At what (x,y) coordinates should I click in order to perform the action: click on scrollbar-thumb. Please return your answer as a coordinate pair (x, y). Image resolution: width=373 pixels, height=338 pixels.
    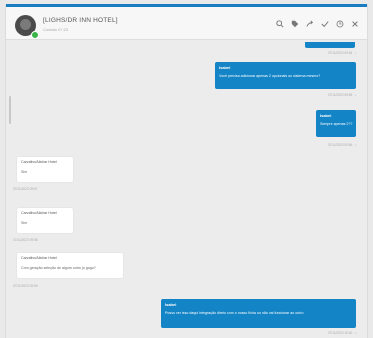
    Looking at the image, I should click on (10, 110).